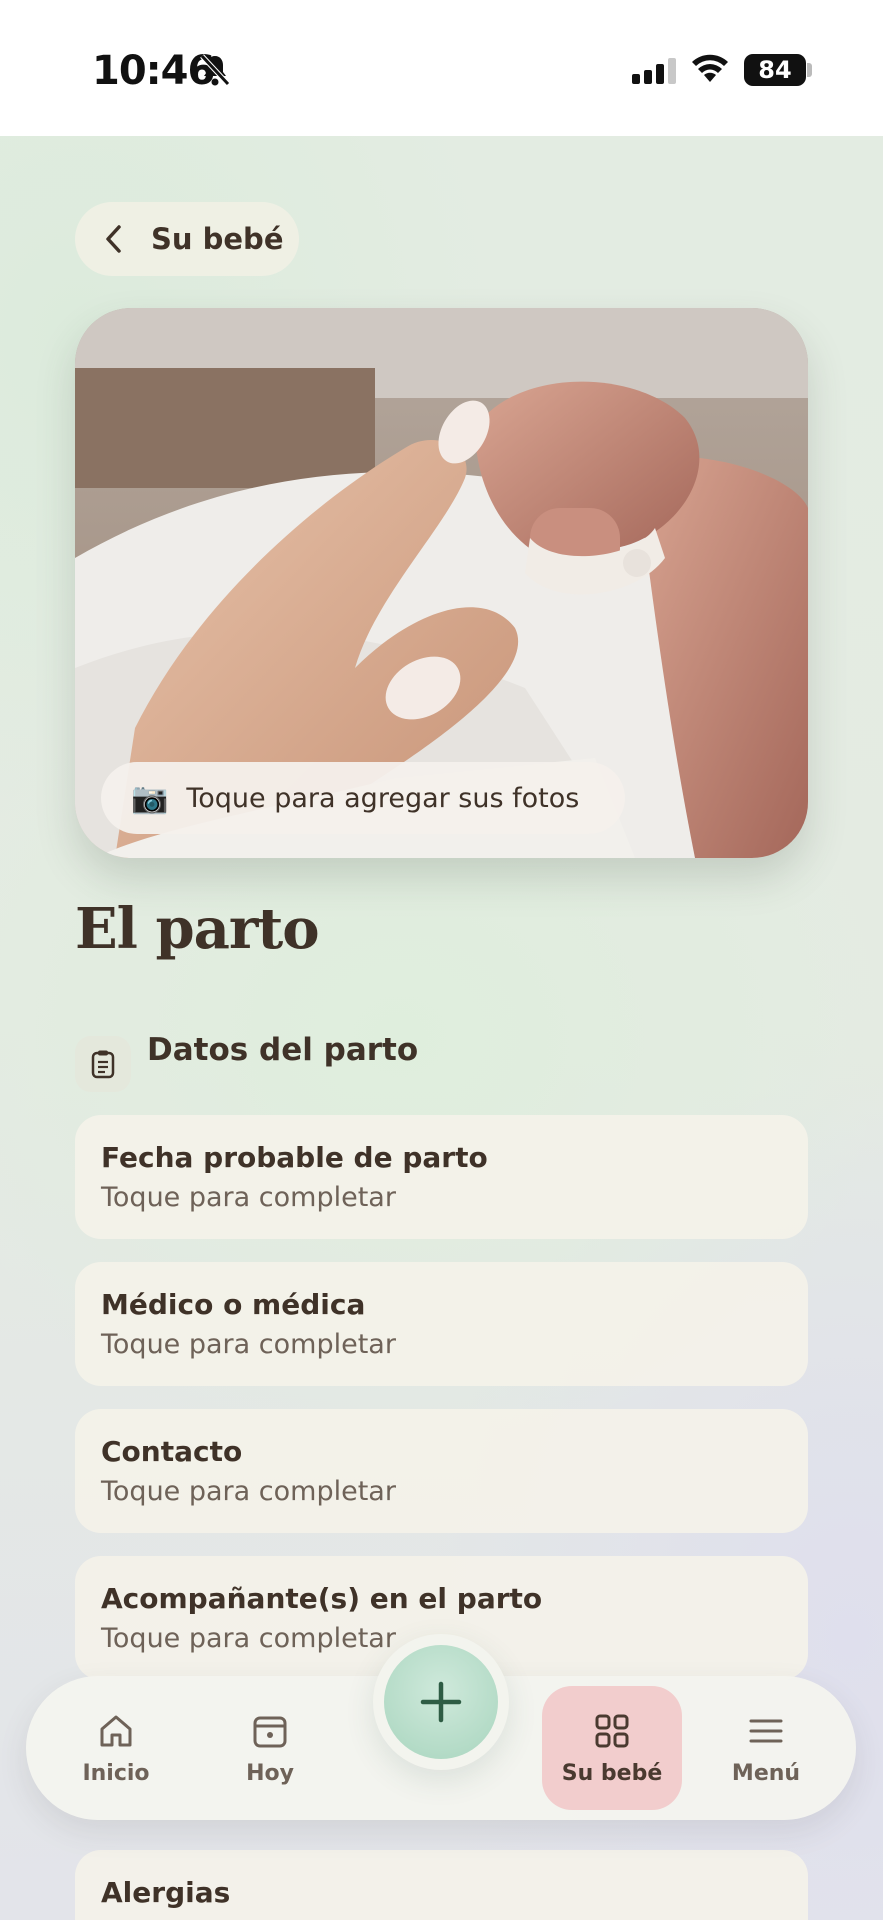 The width and height of the screenshot is (883, 1920). Describe the element at coordinates (383, 798) in the screenshot. I see `add-photos-label: Toque para agregar sus fotos` at that location.